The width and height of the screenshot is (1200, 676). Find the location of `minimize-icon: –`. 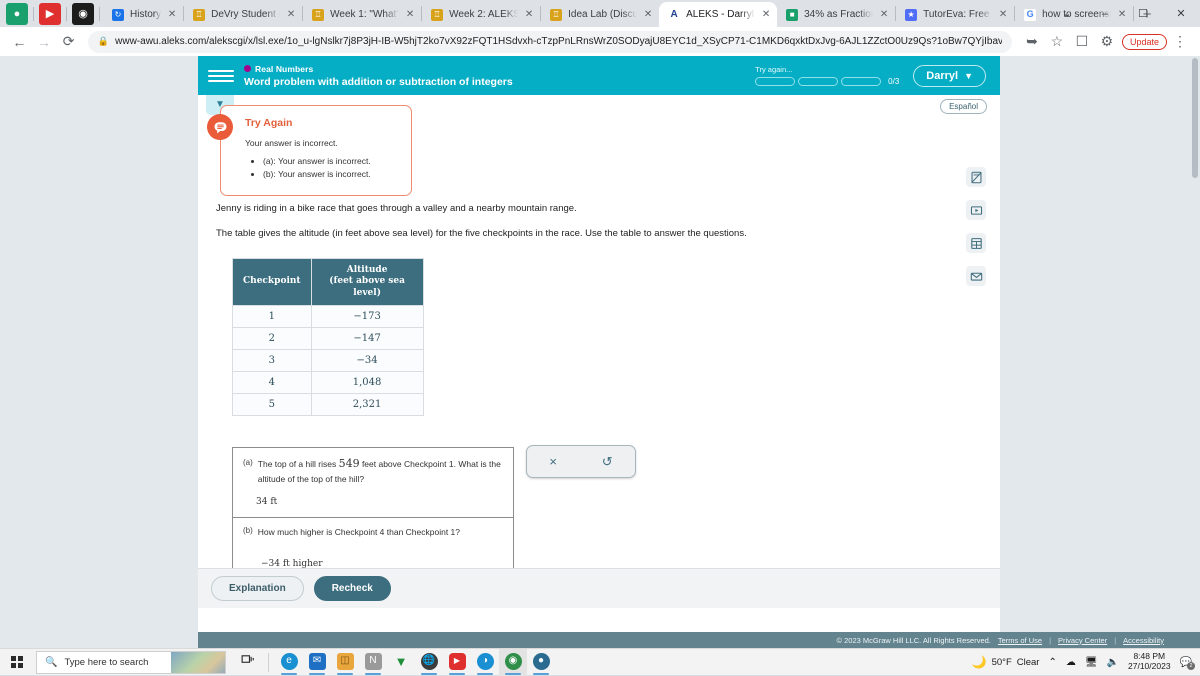

minimize-icon: – is located at coordinates (1105, 13).